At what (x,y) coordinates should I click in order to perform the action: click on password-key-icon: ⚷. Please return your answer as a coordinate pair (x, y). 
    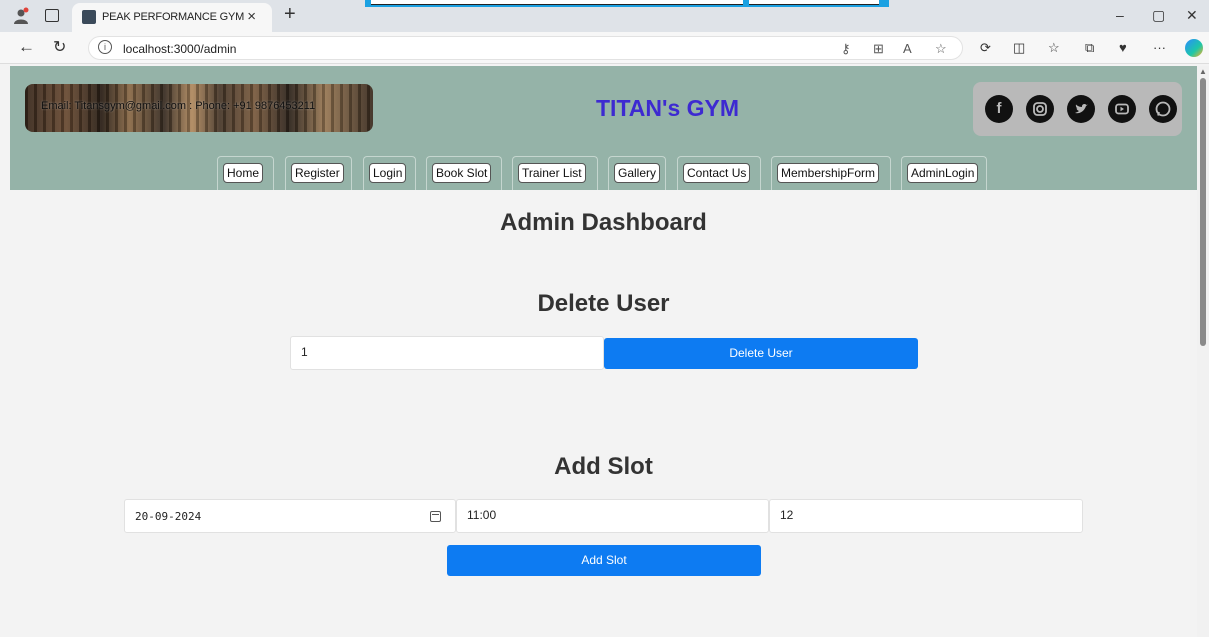
    Looking at the image, I should click on (846, 49).